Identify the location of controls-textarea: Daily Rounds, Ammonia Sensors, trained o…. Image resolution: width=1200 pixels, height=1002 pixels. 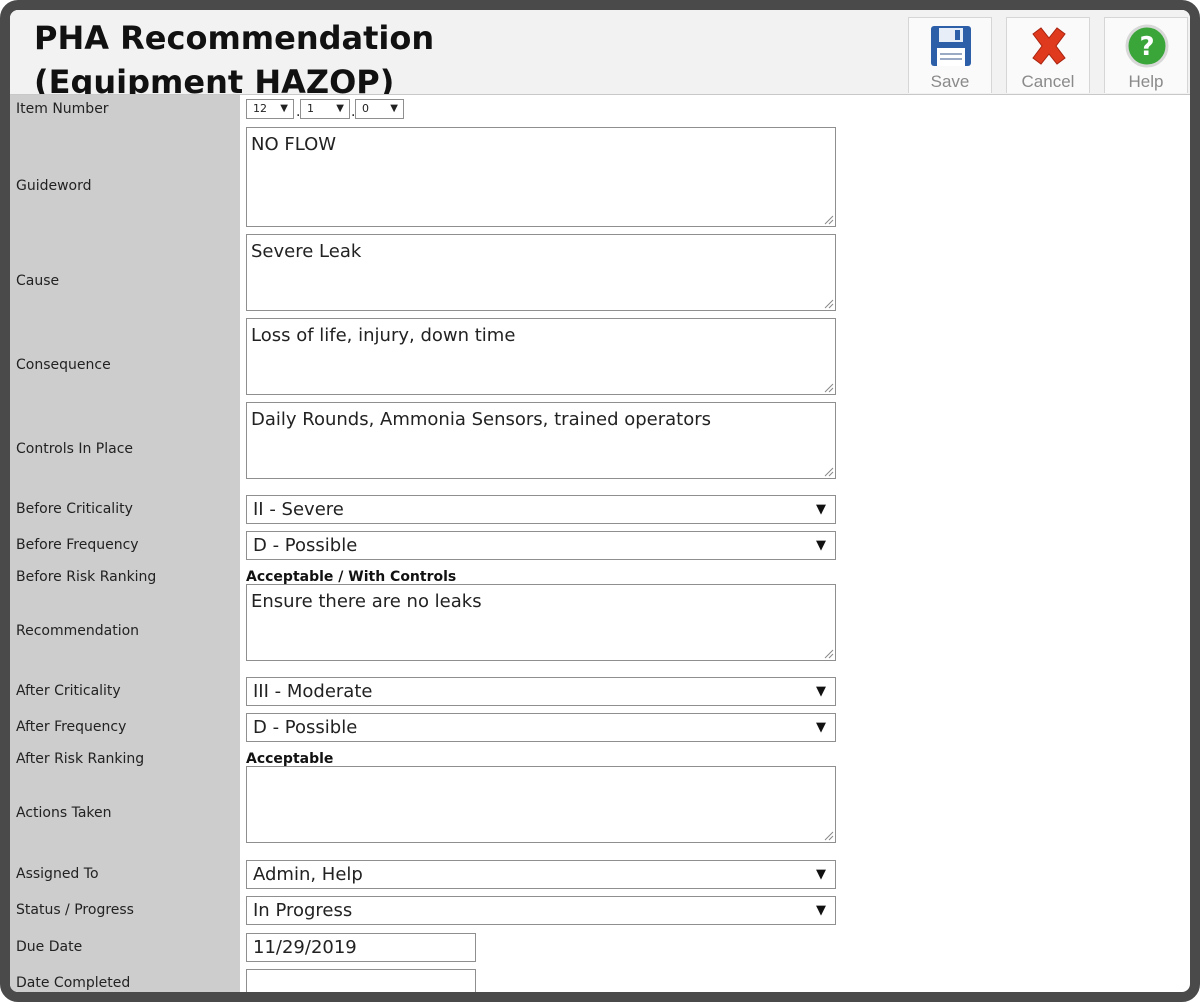
(541, 440).